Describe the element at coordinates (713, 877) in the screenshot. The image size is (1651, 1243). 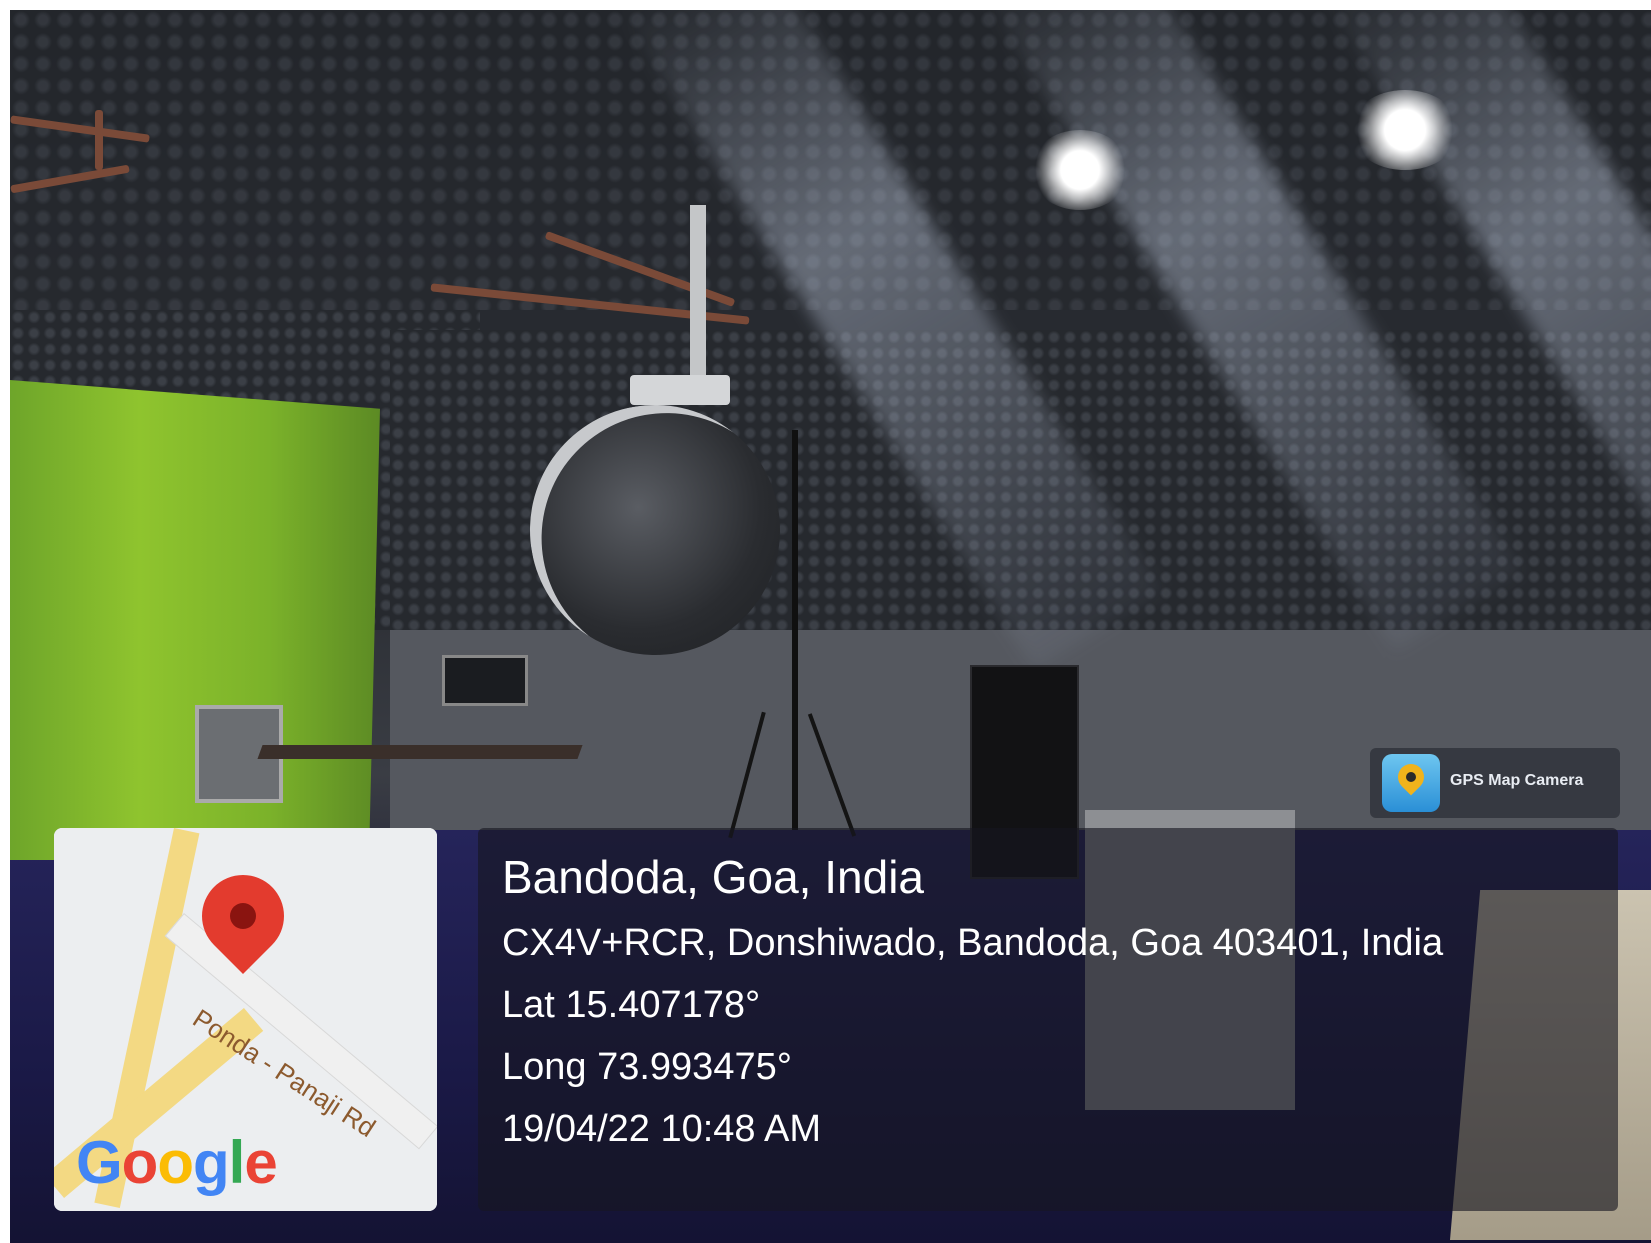
I see `place-title: Bandoda, Goa, India` at that location.